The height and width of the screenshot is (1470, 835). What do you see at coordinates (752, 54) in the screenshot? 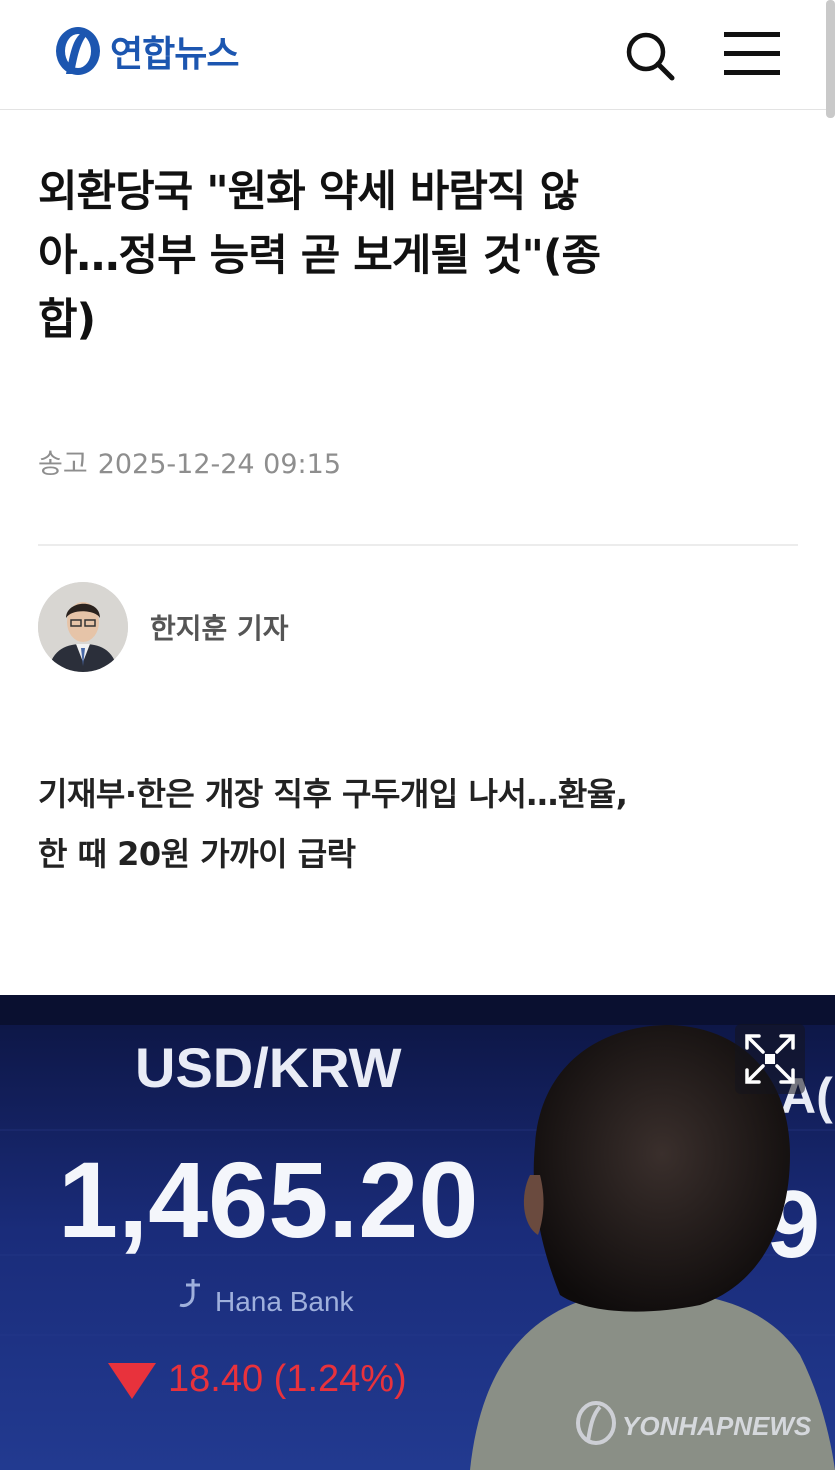
I see `hamburger-menu-icon` at bounding box center [752, 54].